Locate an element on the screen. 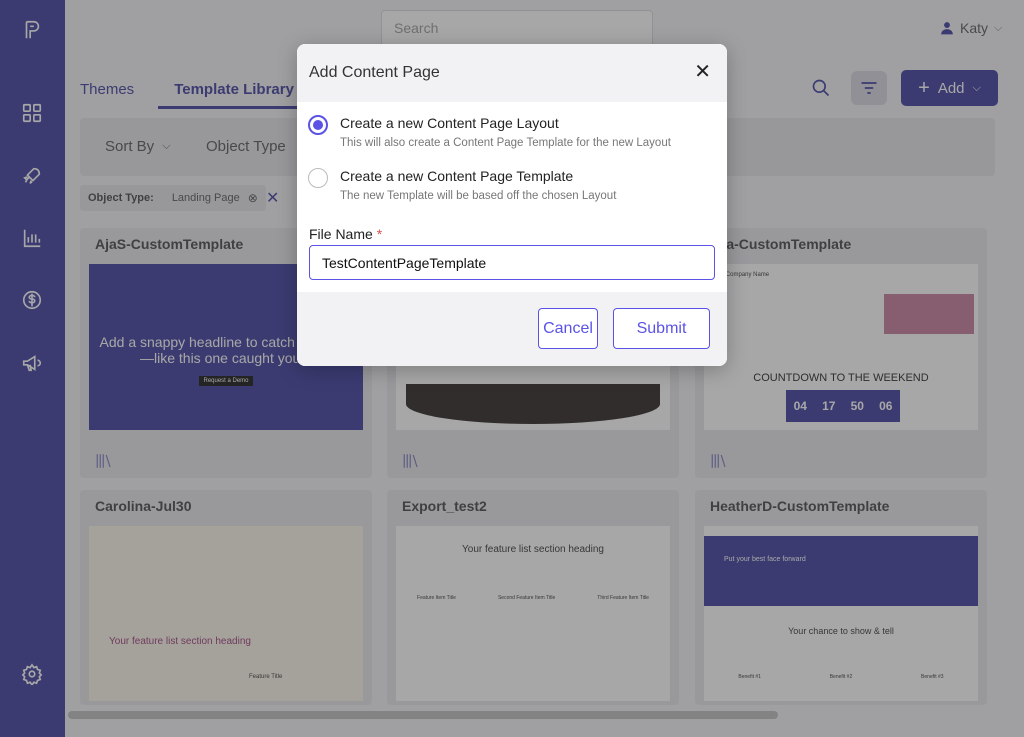  submit-button: Submit is located at coordinates (661, 328).